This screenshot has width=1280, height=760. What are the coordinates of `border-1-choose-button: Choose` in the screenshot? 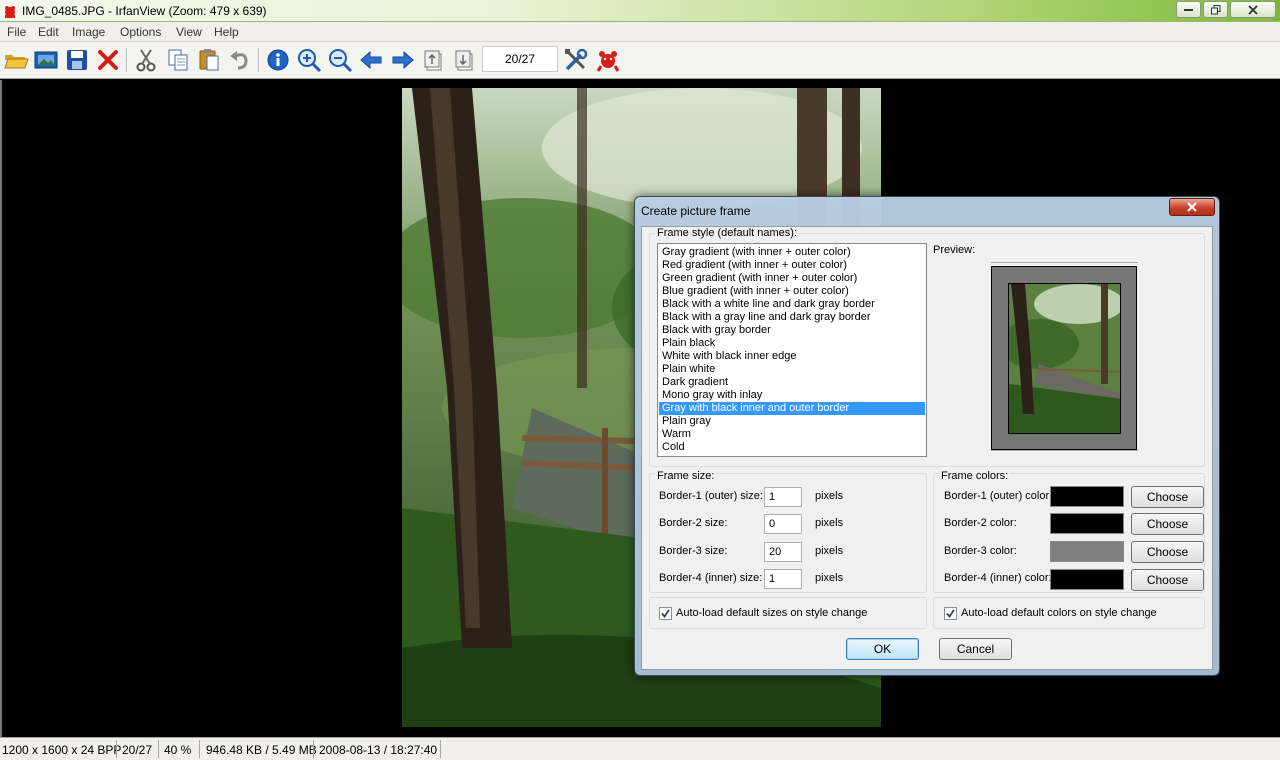 It's located at (1167, 497).